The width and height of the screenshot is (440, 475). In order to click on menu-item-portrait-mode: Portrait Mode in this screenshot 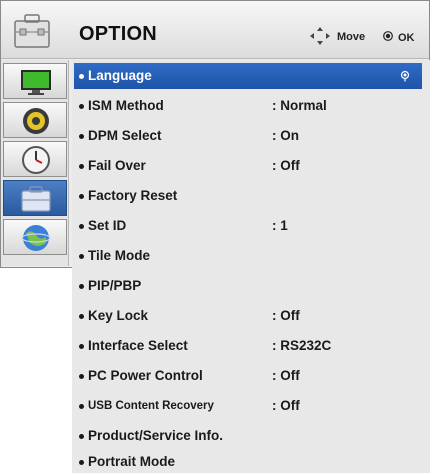, I will do `click(248, 462)`.